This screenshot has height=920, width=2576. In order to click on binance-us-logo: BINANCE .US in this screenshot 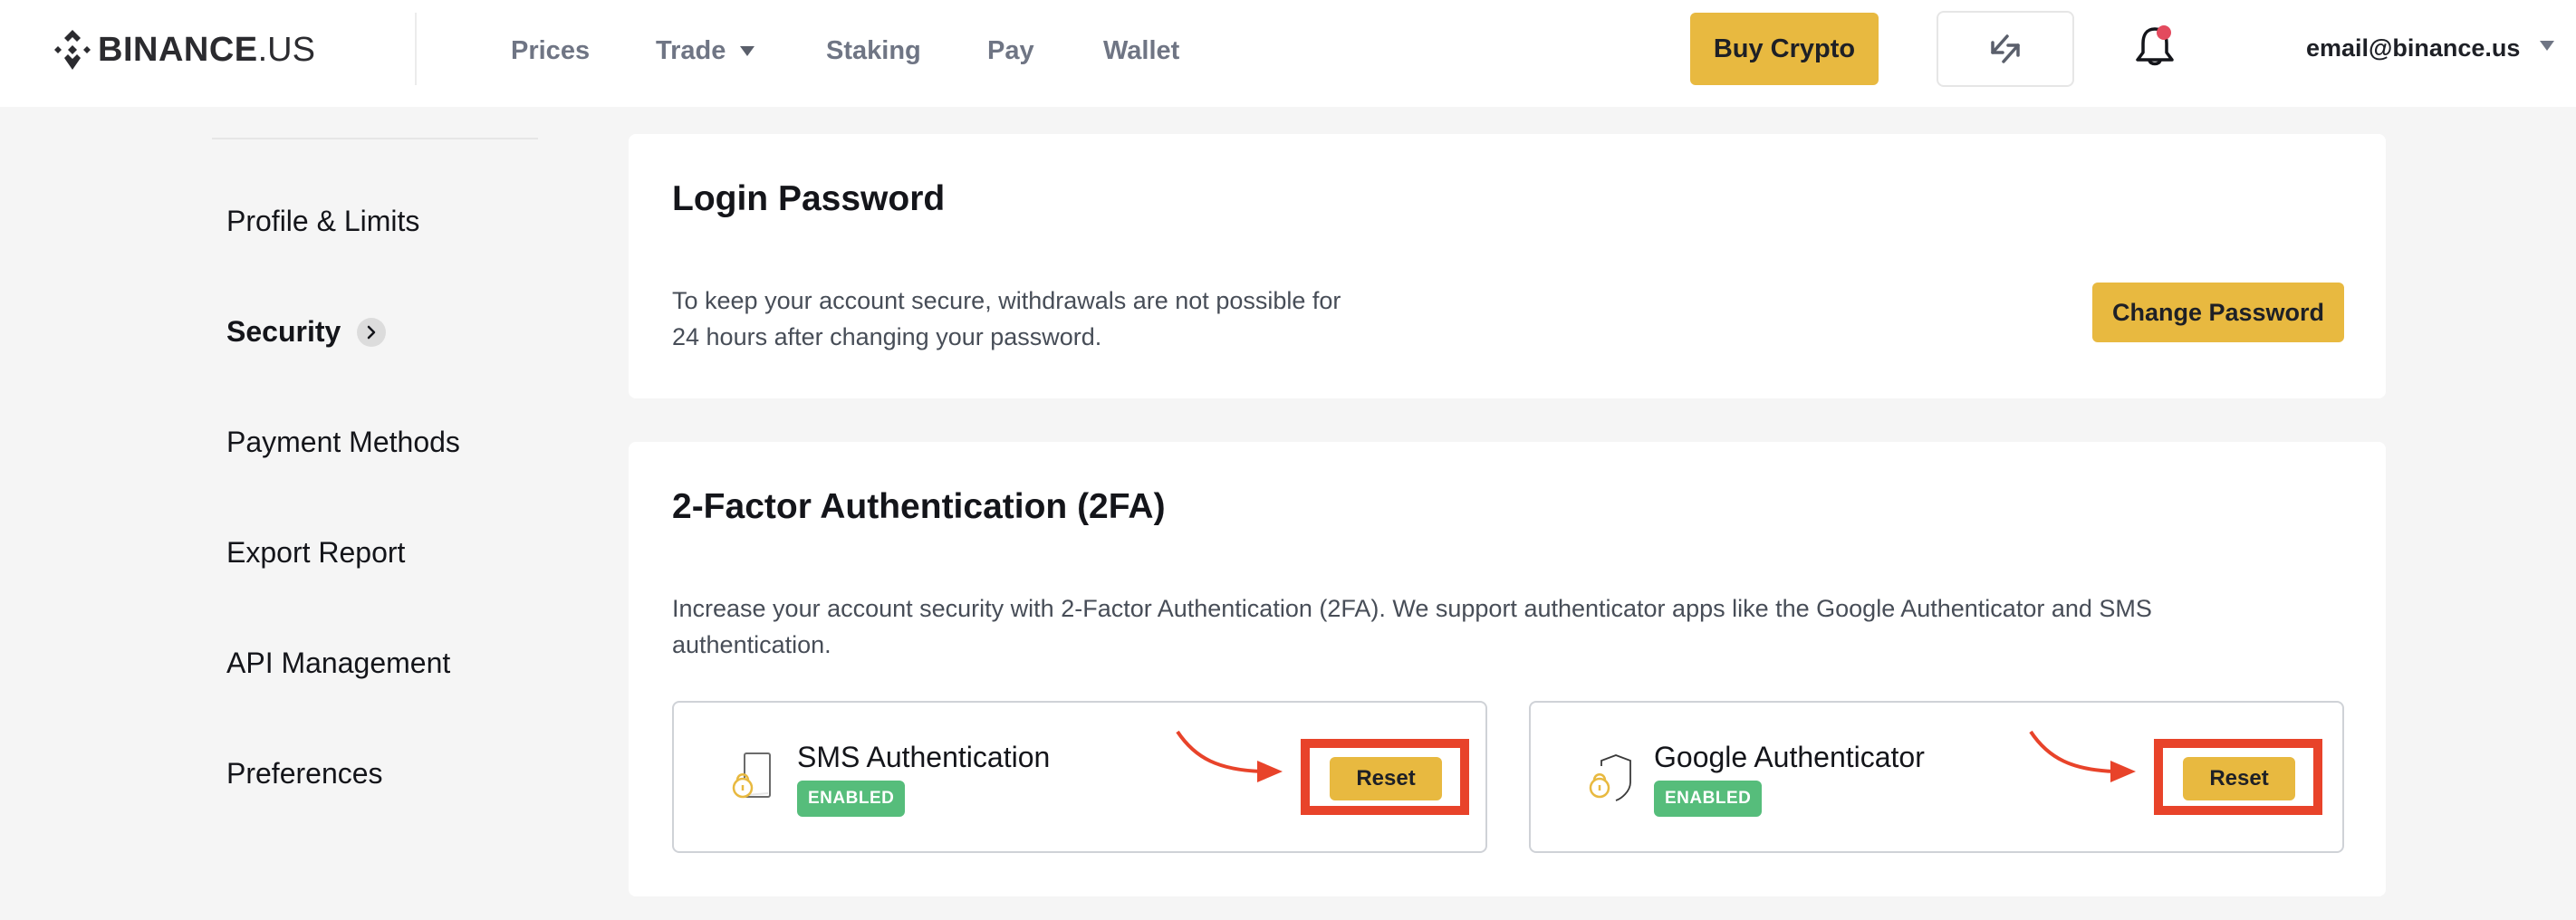, I will do `click(184, 49)`.